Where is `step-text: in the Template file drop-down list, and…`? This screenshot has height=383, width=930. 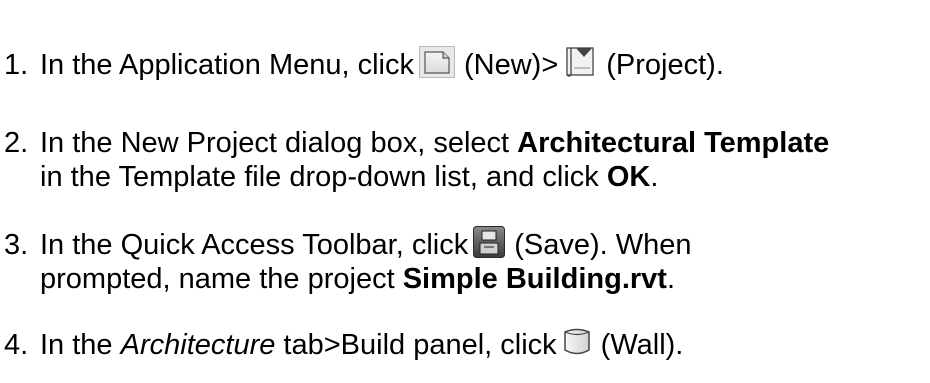 step-text: in the Template file drop-down list, and… is located at coordinates (323, 177).